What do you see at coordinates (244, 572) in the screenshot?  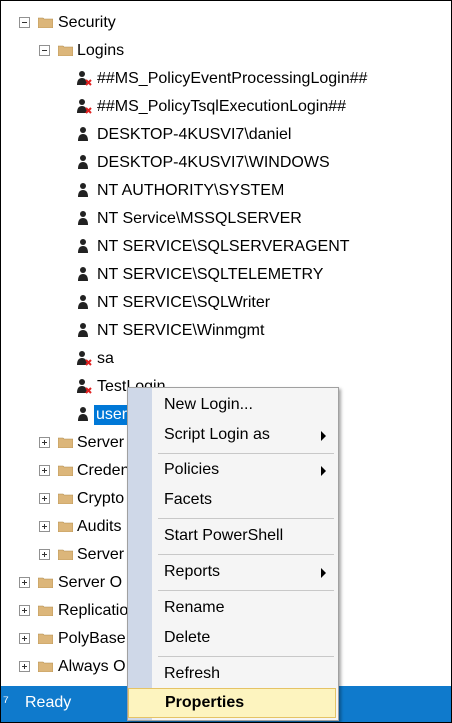 I see `menu-item-reports: Reports` at bounding box center [244, 572].